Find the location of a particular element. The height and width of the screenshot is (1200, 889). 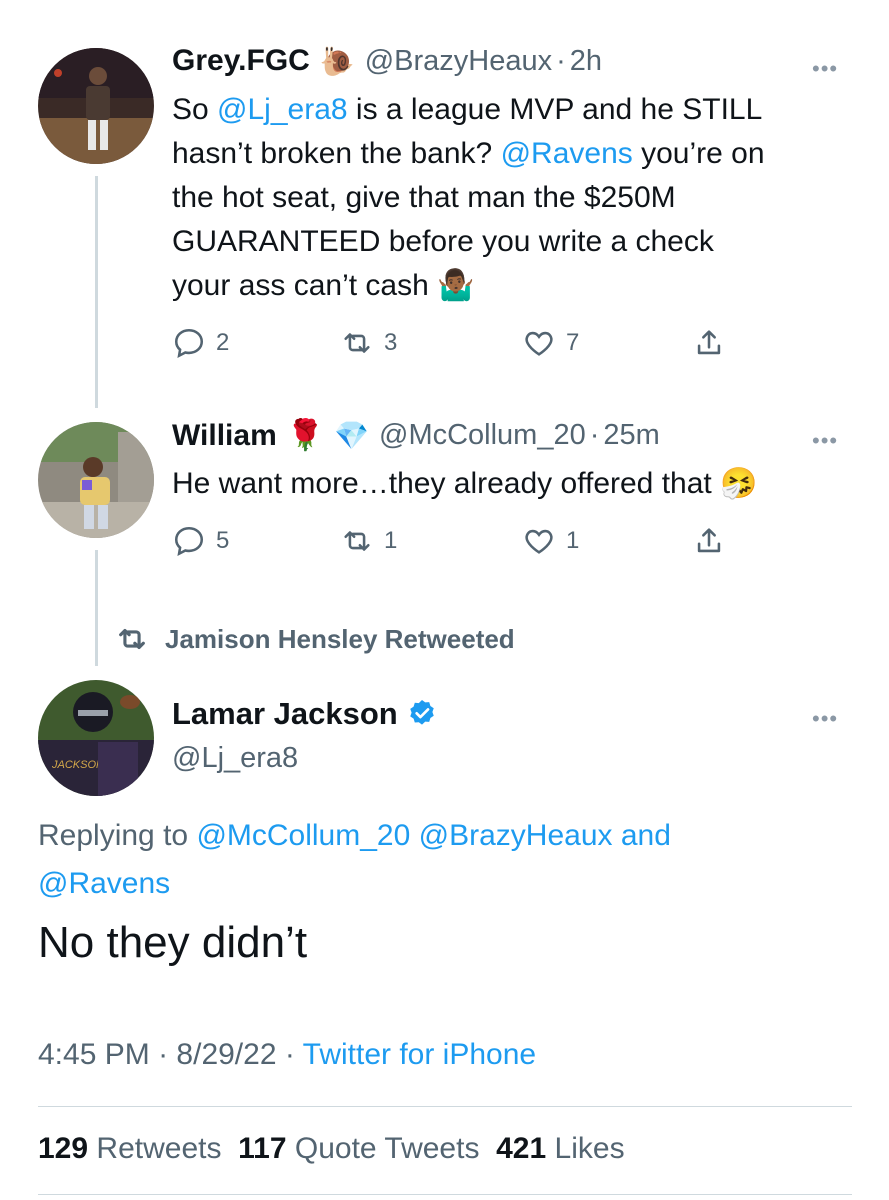

likes-stat: 421 Likes is located at coordinates (560, 1148).